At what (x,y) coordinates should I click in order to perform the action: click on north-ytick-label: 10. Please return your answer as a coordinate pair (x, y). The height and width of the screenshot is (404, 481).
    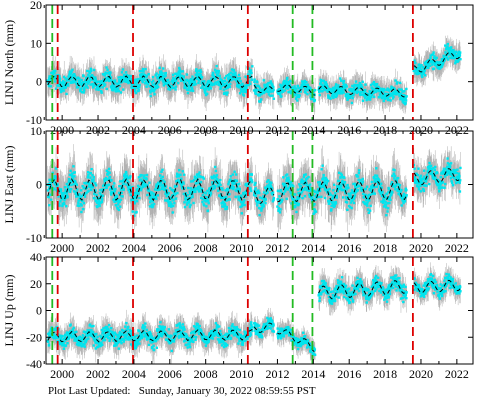
    Looking at the image, I should click on (36, 43).